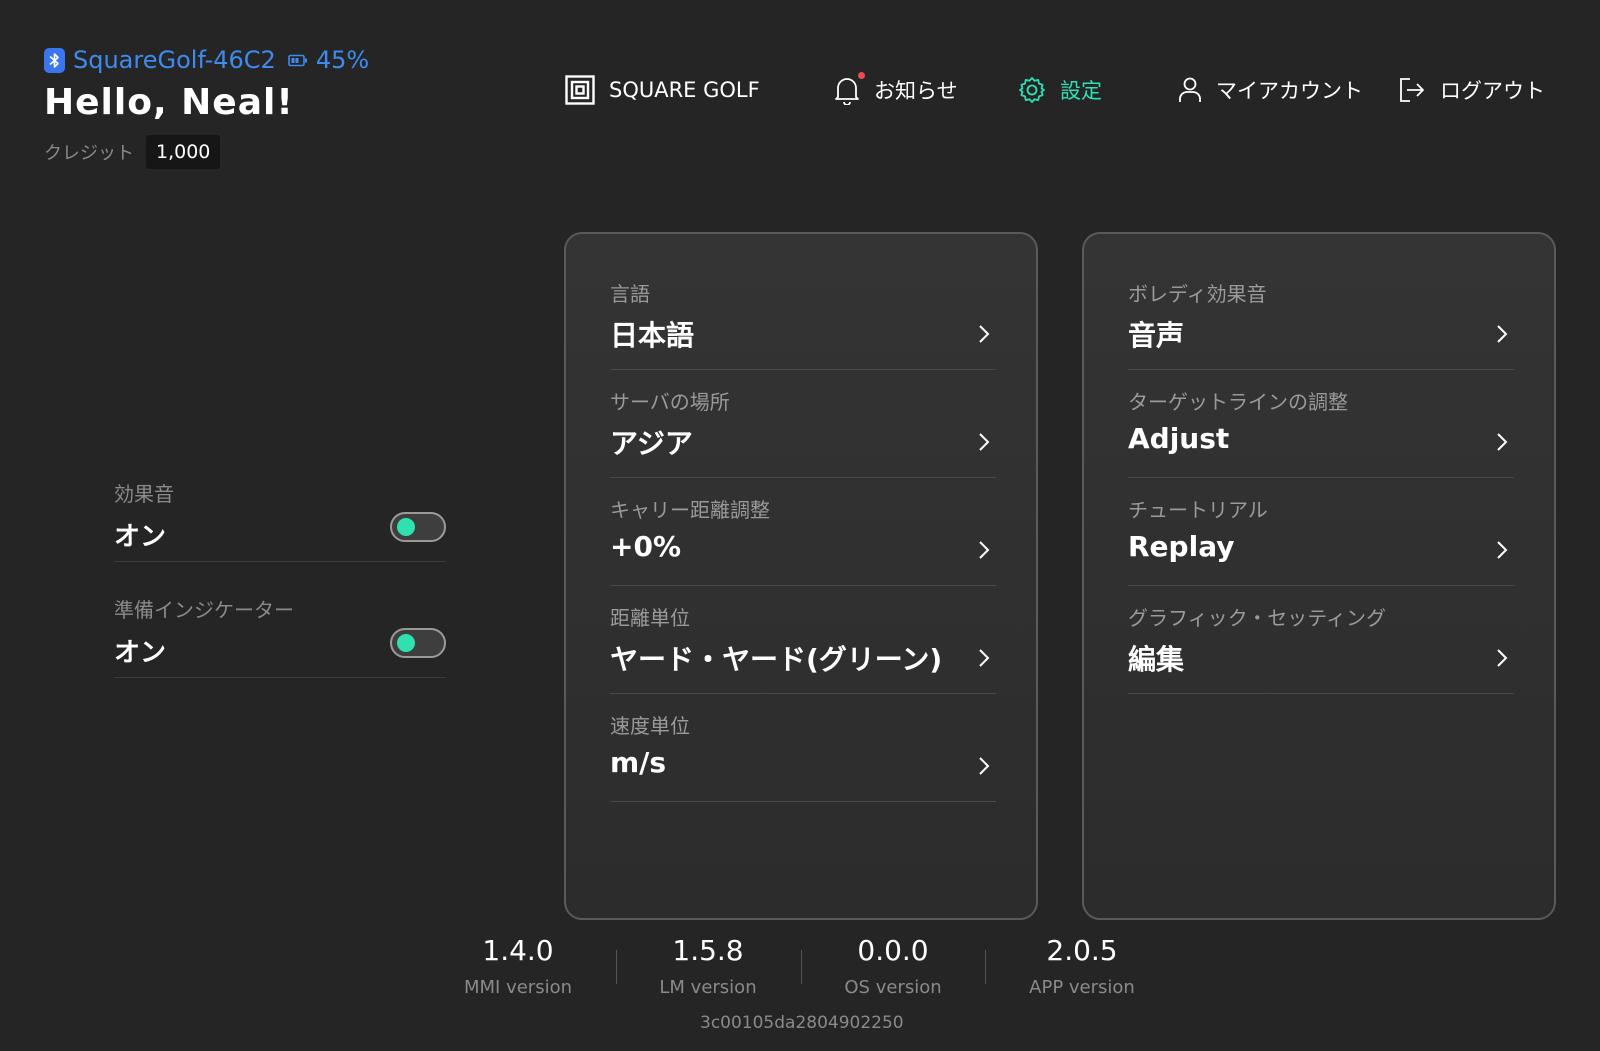 Image resolution: width=1600 pixels, height=1051 pixels. I want to click on setting-language: 言語 日本語, so click(803, 324).